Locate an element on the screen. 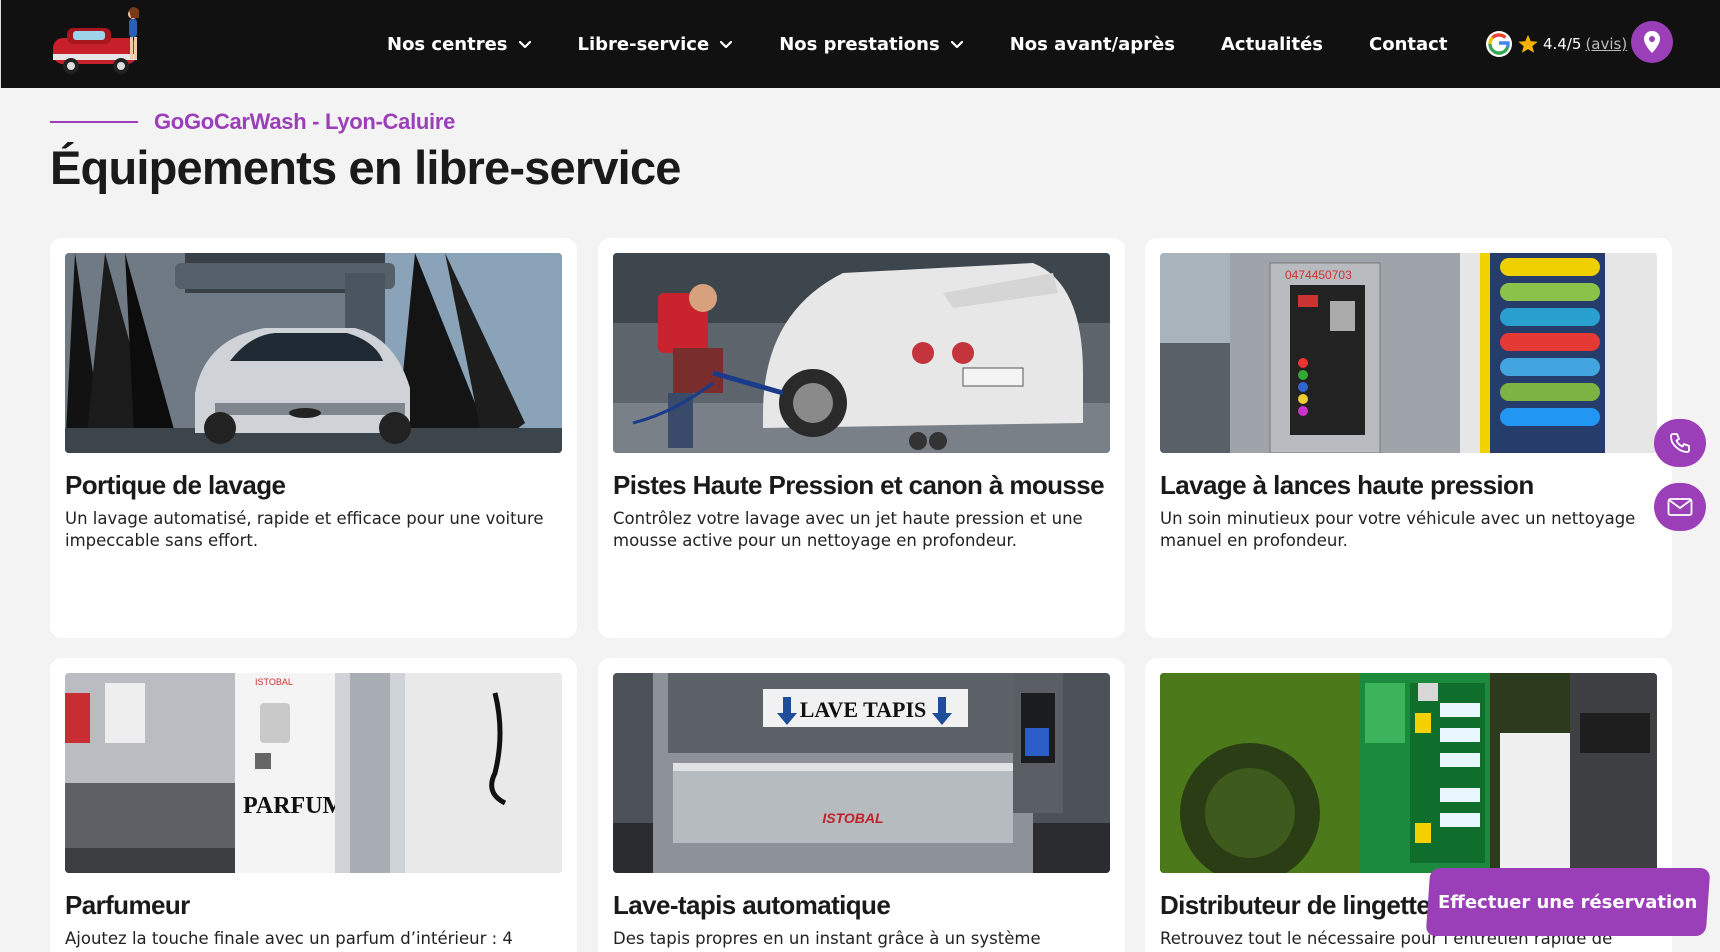 The height and width of the screenshot is (952, 1720). reviews-link: (avis) is located at coordinates (1606, 44).